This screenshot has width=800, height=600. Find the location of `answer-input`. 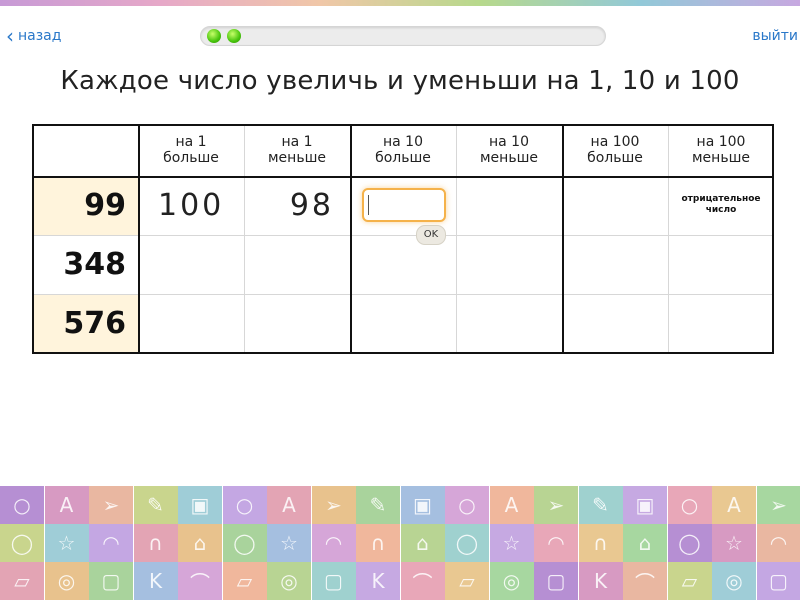

answer-input is located at coordinates (404, 205).